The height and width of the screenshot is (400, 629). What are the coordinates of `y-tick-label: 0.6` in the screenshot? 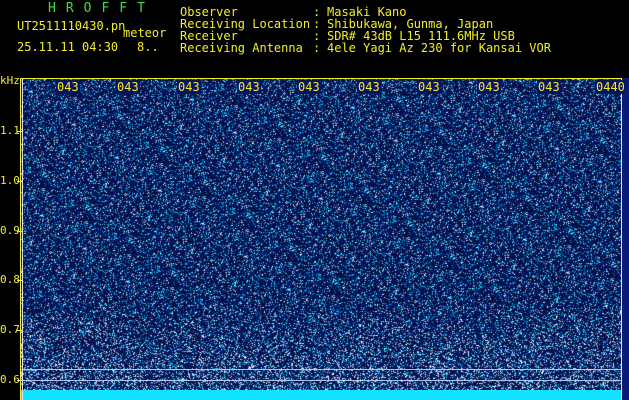 It's located at (10, 379).